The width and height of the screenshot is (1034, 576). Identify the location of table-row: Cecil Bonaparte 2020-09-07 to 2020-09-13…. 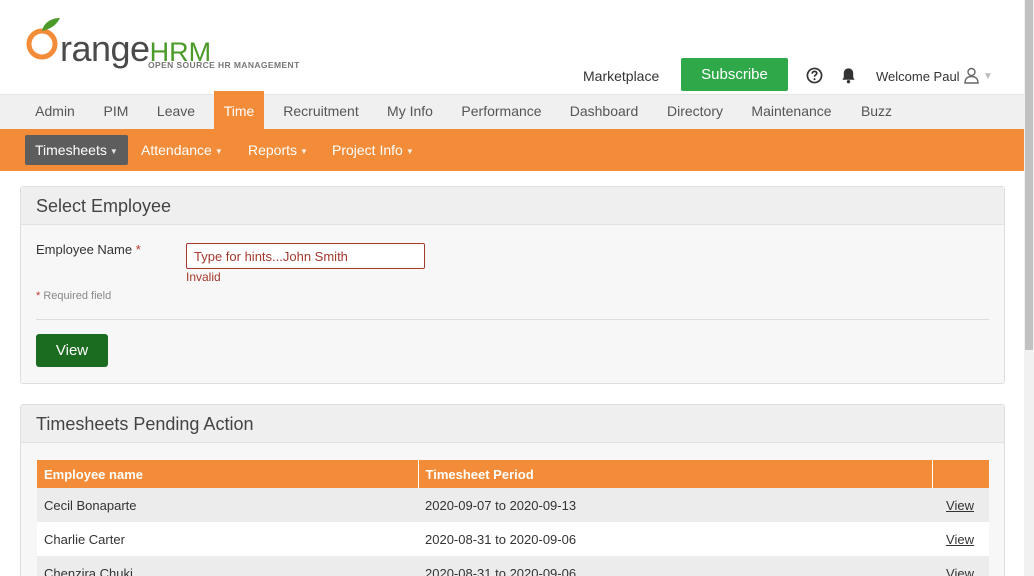
(513, 505).